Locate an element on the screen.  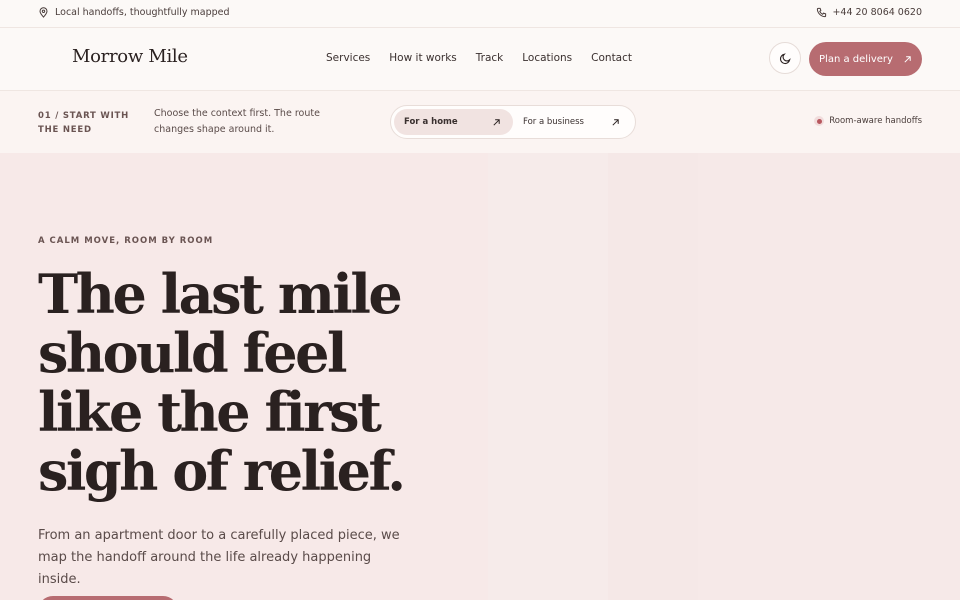
hero-cta-button is located at coordinates (108, 598).